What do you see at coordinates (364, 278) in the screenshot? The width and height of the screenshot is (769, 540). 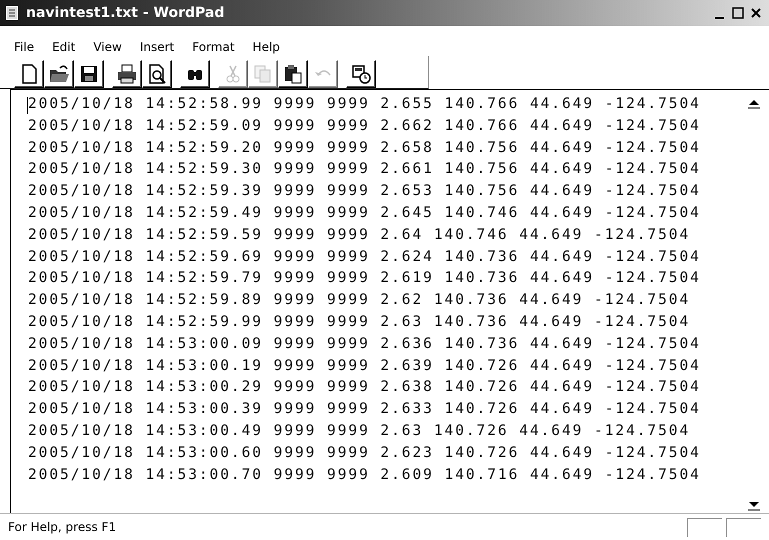 I see `text-line: 2005/10/18 14:52:59.79 9999 9999 2.619 140.736 44.649 -124.7504` at bounding box center [364, 278].